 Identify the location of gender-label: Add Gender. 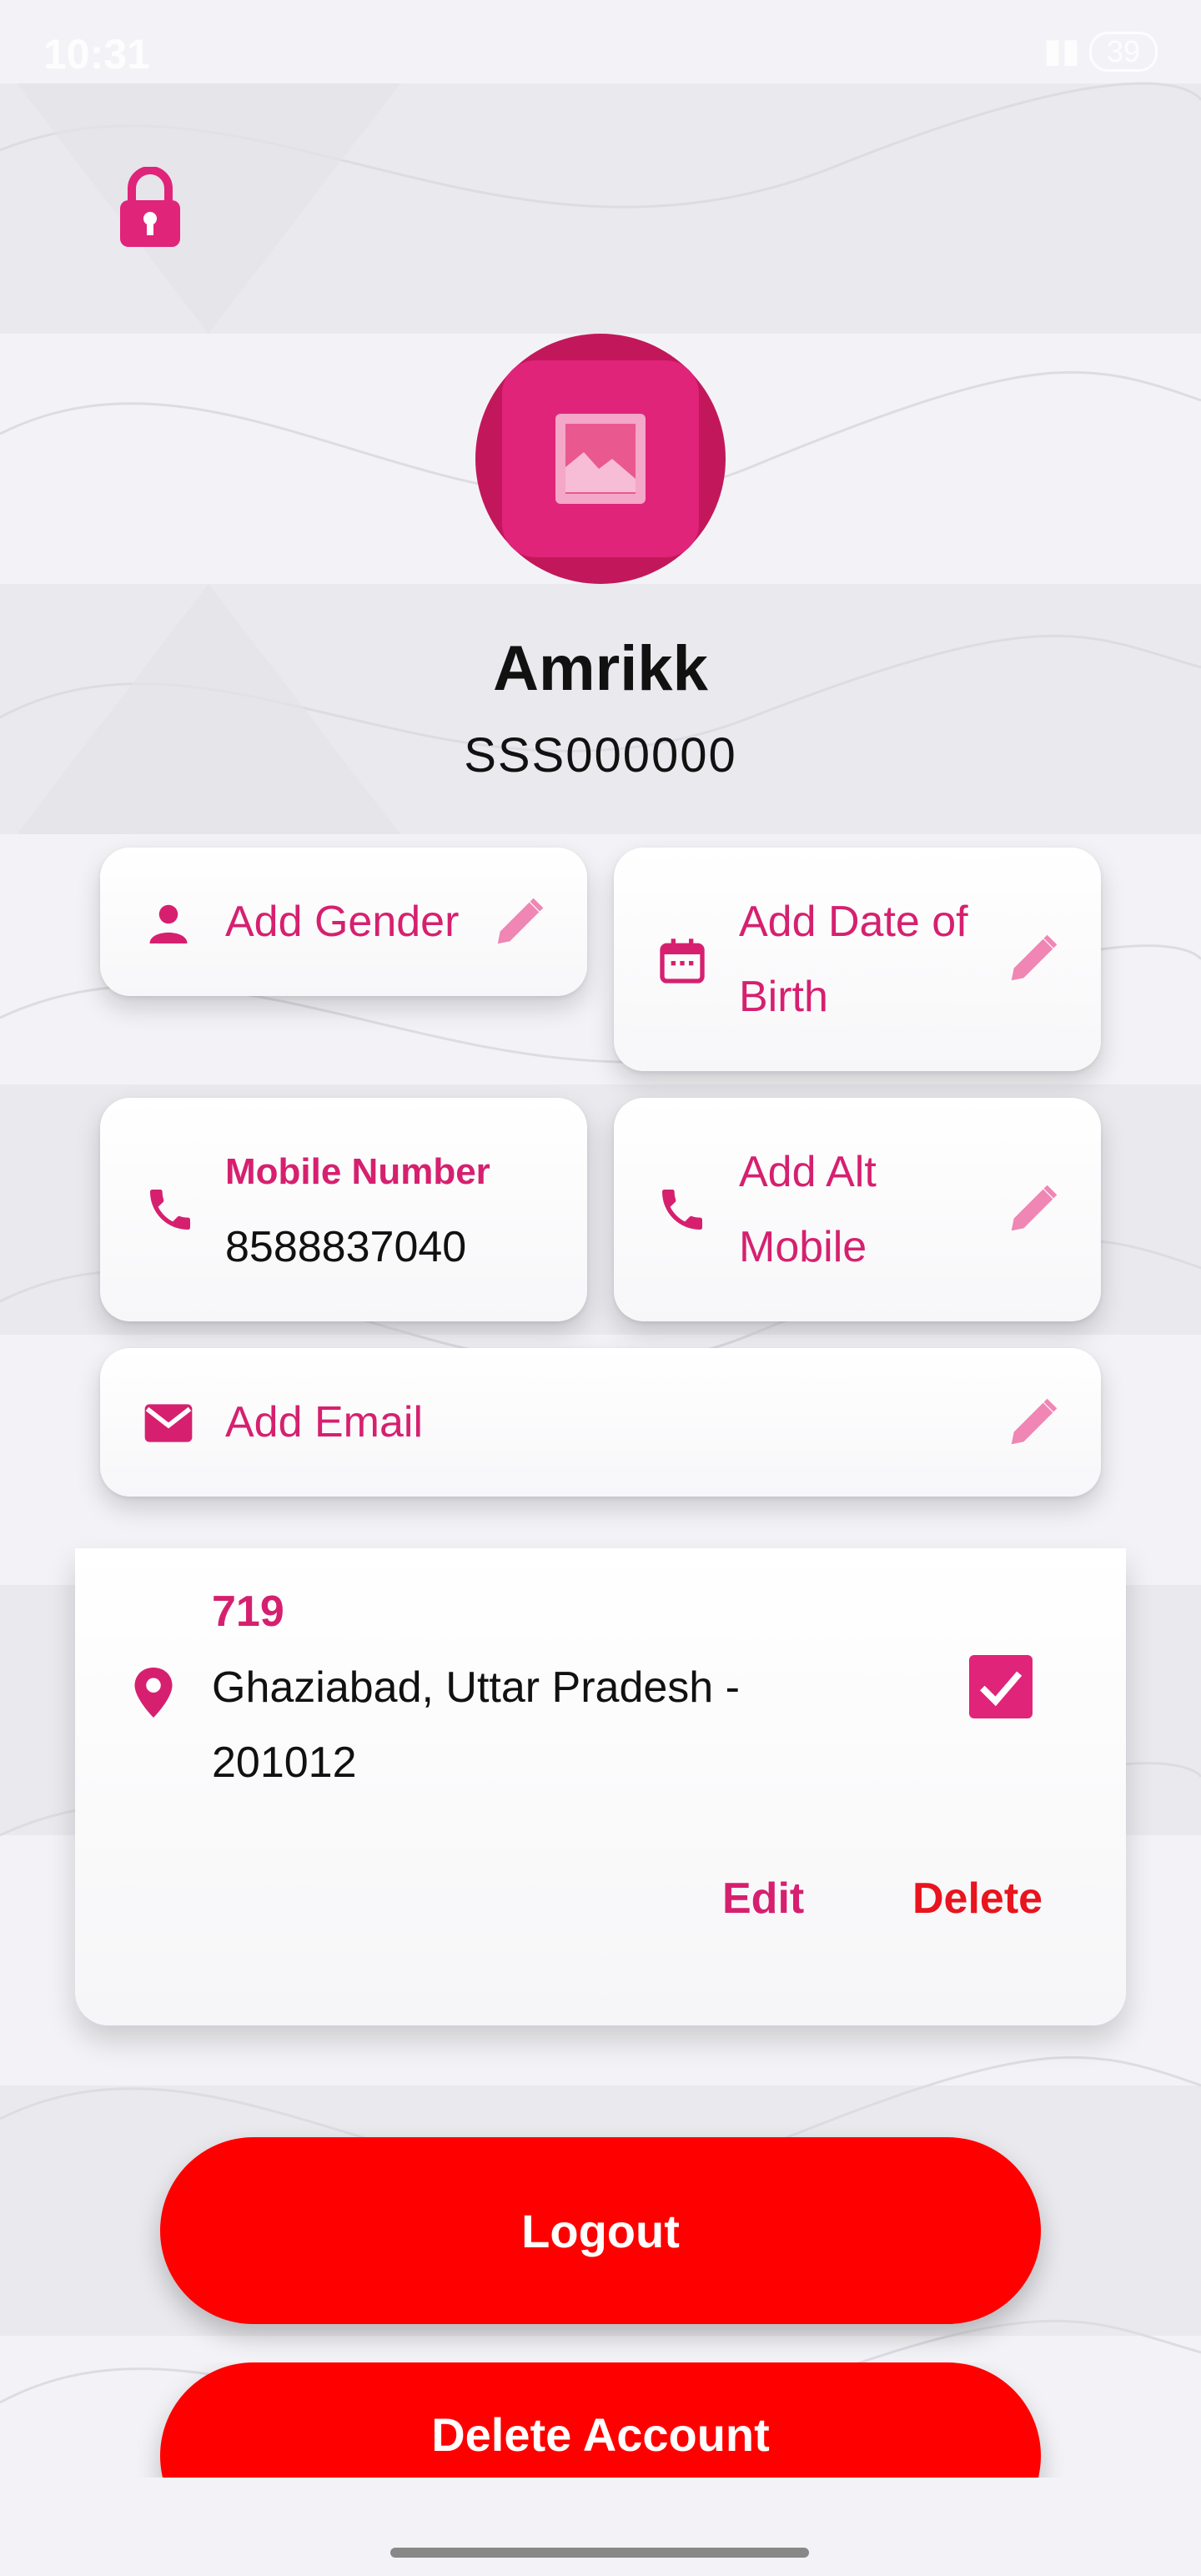
(343, 922).